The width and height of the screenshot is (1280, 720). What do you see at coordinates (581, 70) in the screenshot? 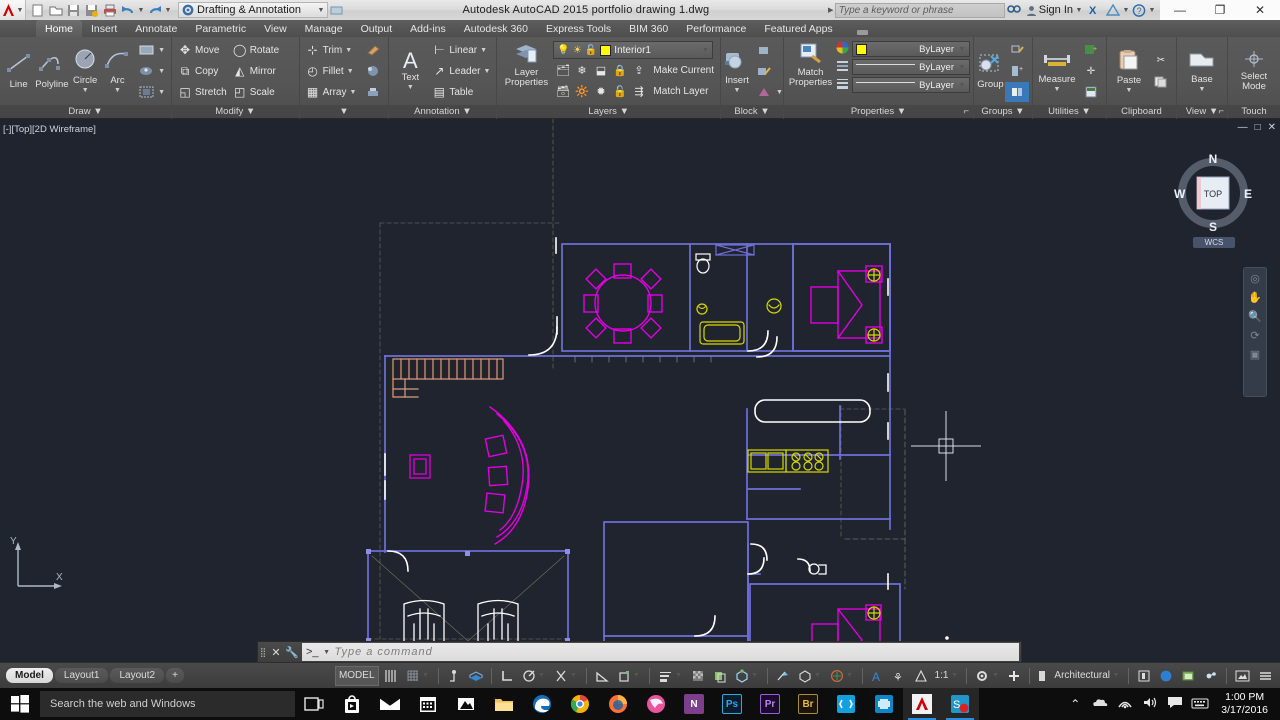
I see `layer-freeze-obj-icon: ❄` at bounding box center [581, 70].